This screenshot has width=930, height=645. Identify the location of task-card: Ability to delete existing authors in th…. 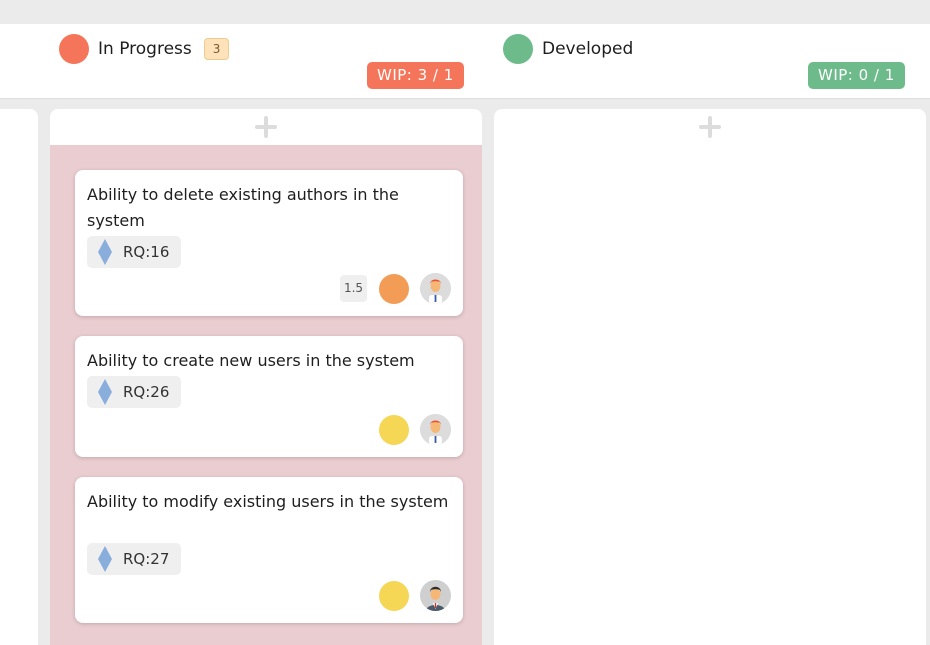
(269, 243).